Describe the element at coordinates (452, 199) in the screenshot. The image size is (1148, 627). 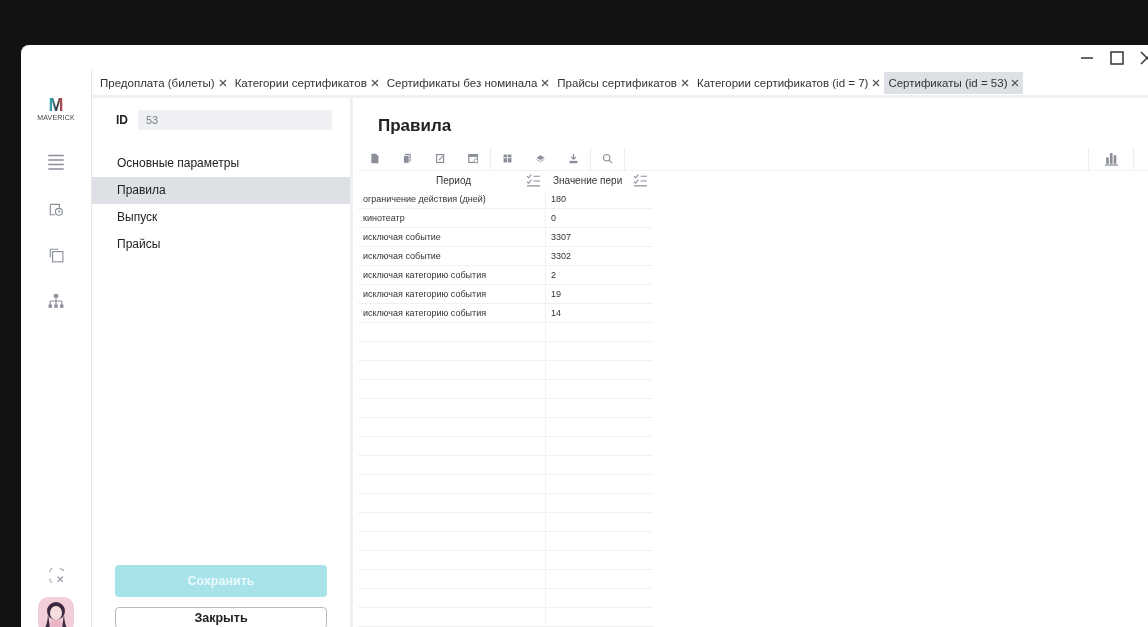
I see `table-cell: ограничение действия (дней)` at that location.